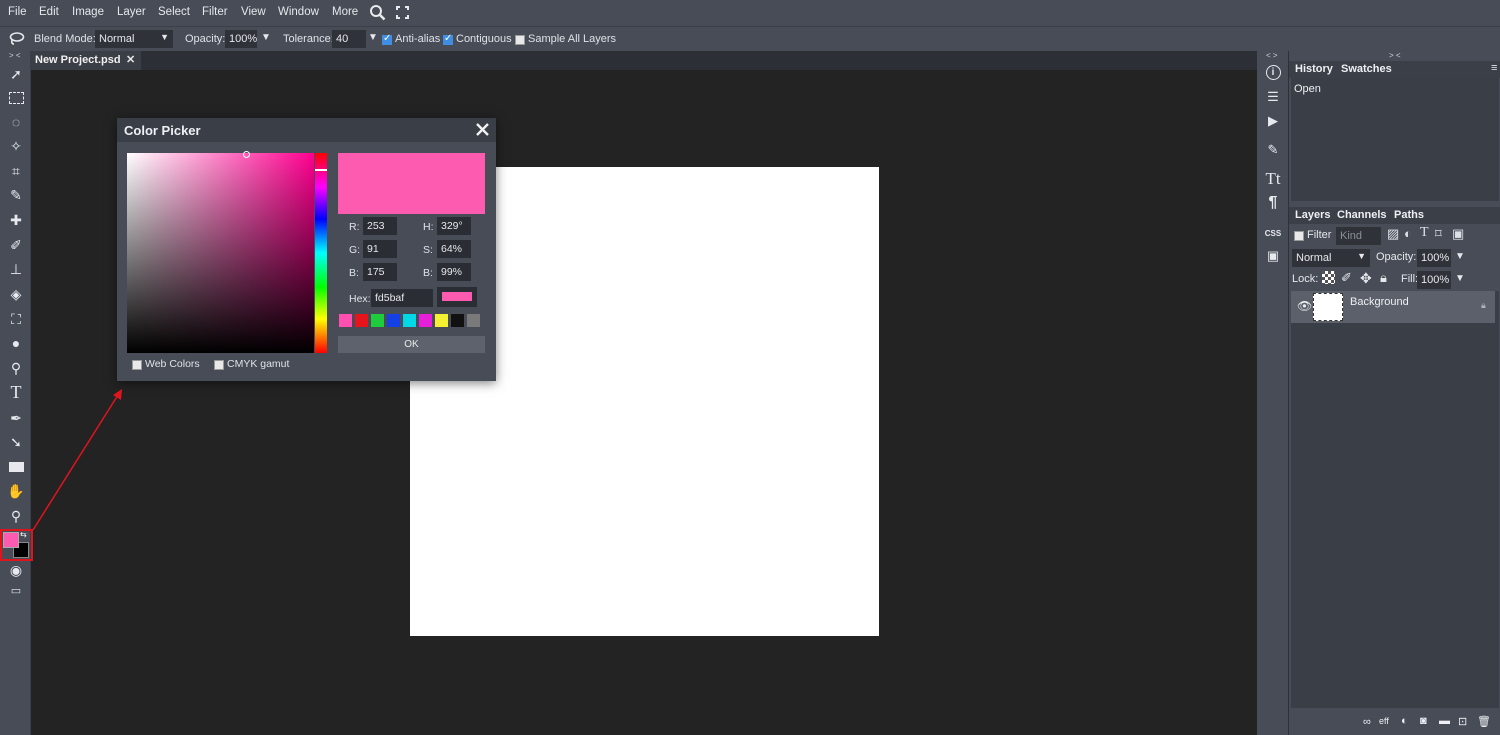  What do you see at coordinates (88, 12) in the screenshot?
I see `menu-image: Image` at bounding box center [88, 12].